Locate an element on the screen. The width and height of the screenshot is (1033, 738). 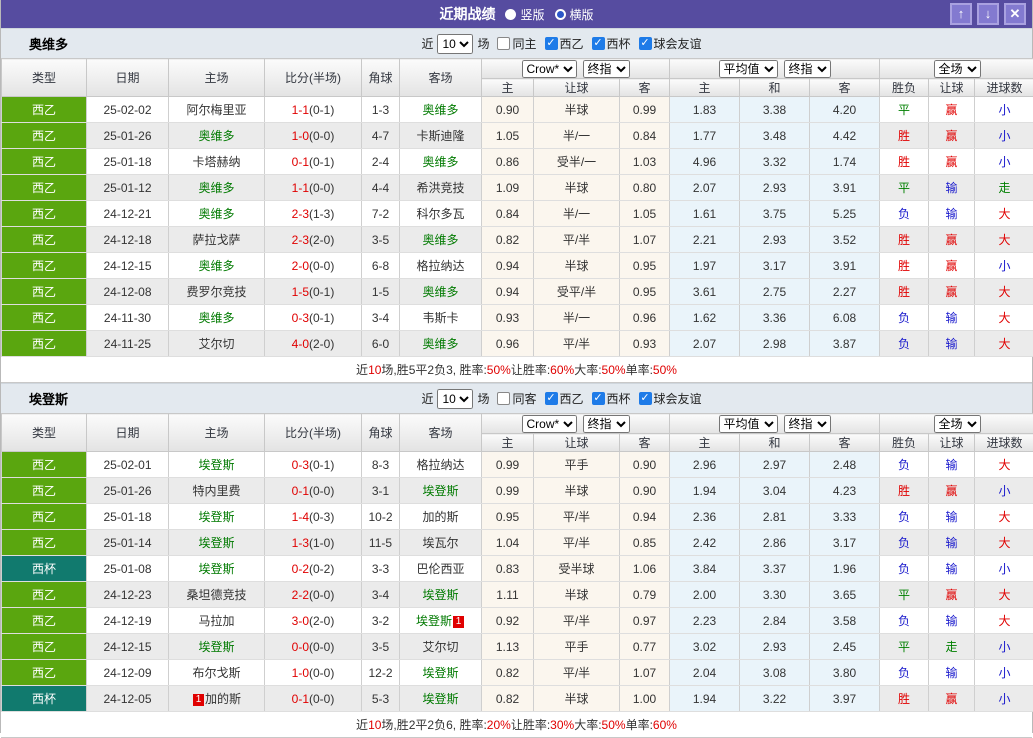
away-team-cell: 加的斯 is located at coordinates (441, 517).